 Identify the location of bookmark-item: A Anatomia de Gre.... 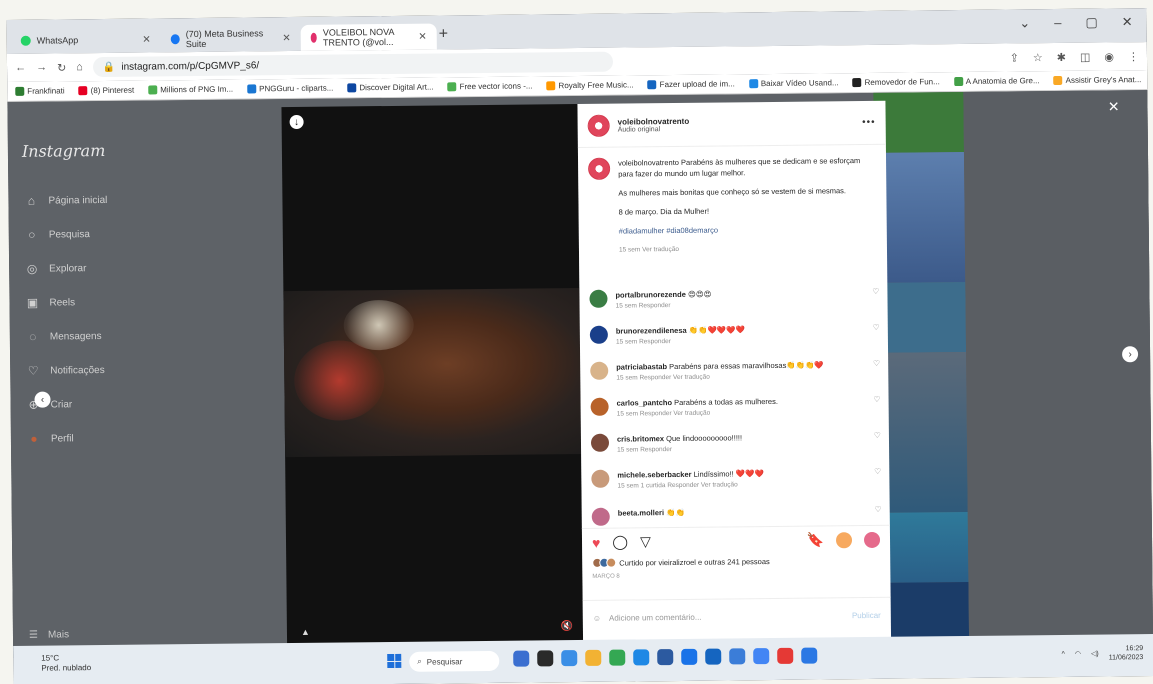
(996, 81).